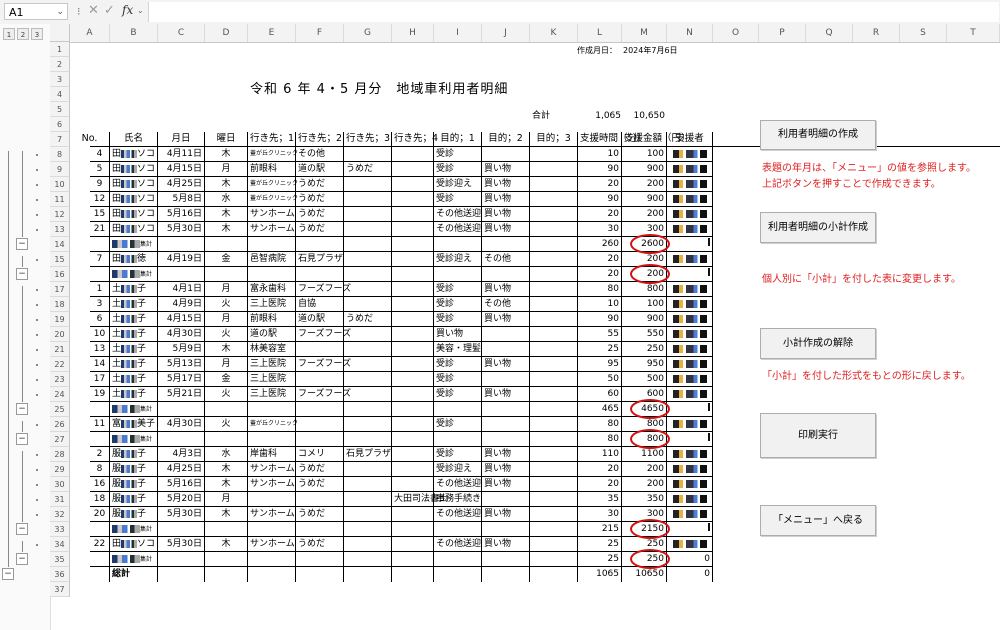 The image size is (1000, 630). What do you see at coordinates (181, 304) in the screenshot?
I see `date-cell: 4月9日` at bounding box center [181, 304].